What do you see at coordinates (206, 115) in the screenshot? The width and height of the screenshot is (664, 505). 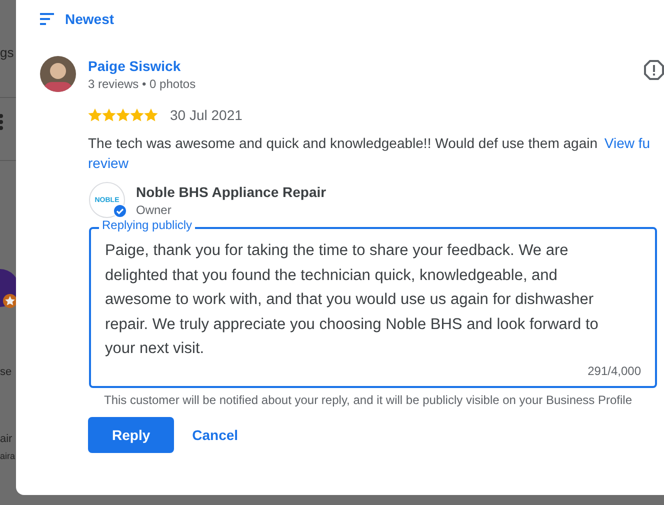 I see `review-date: 30 Jul 2021` at bounding box center [206, 115].